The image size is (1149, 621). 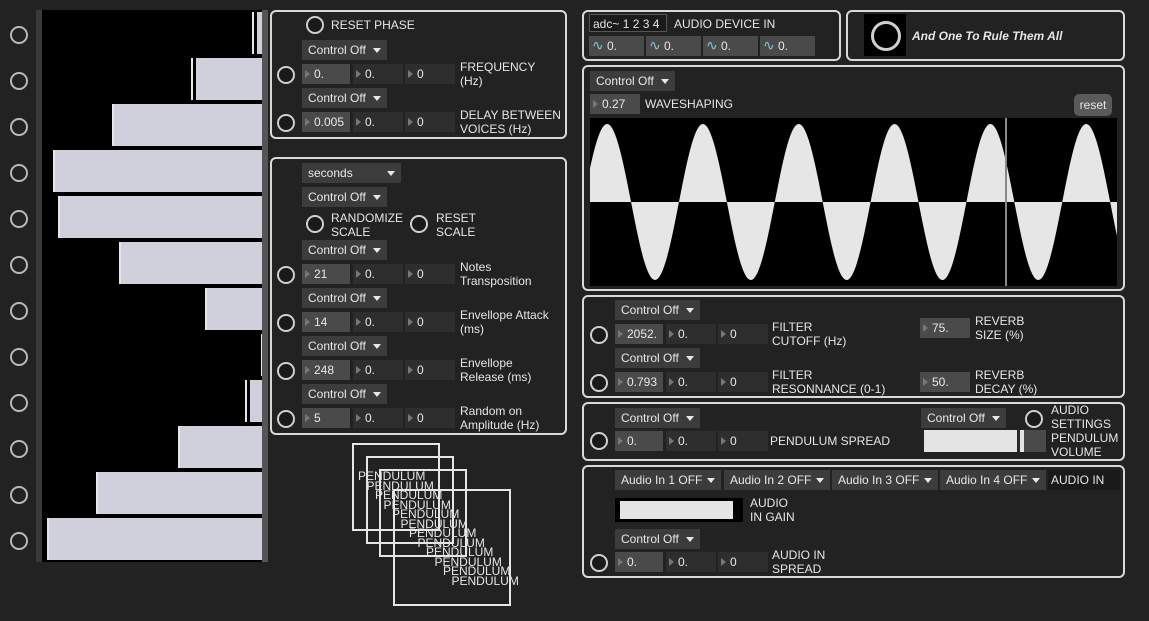 What do you see at coordinates (712, 45) in the screenshot?
I see `signal-icon: ∿` at bounding box center [712, 45].